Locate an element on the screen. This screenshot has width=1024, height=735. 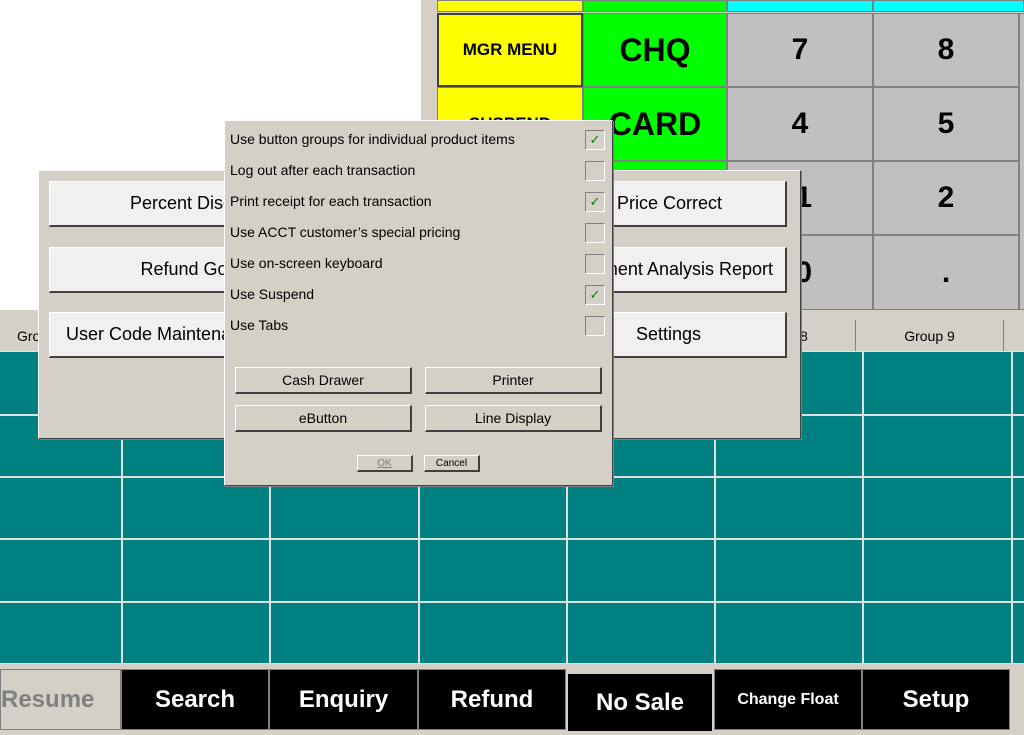
printer-button: Printer is located at coordinates (513, 380).